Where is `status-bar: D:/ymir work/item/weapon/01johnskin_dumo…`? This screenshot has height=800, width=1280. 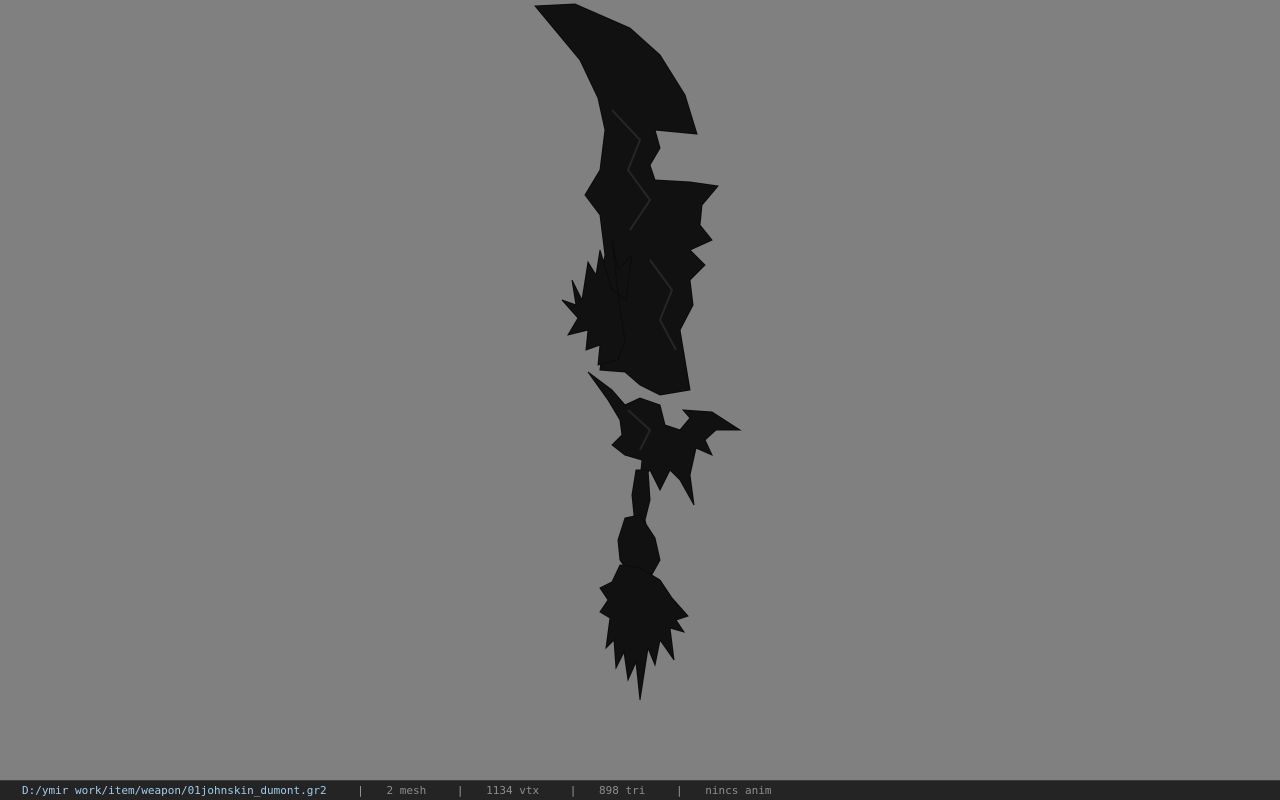
status-bar: D:/ymir work/item/weapon/01johnskin_dumo… is located at coordinates (640, 790).